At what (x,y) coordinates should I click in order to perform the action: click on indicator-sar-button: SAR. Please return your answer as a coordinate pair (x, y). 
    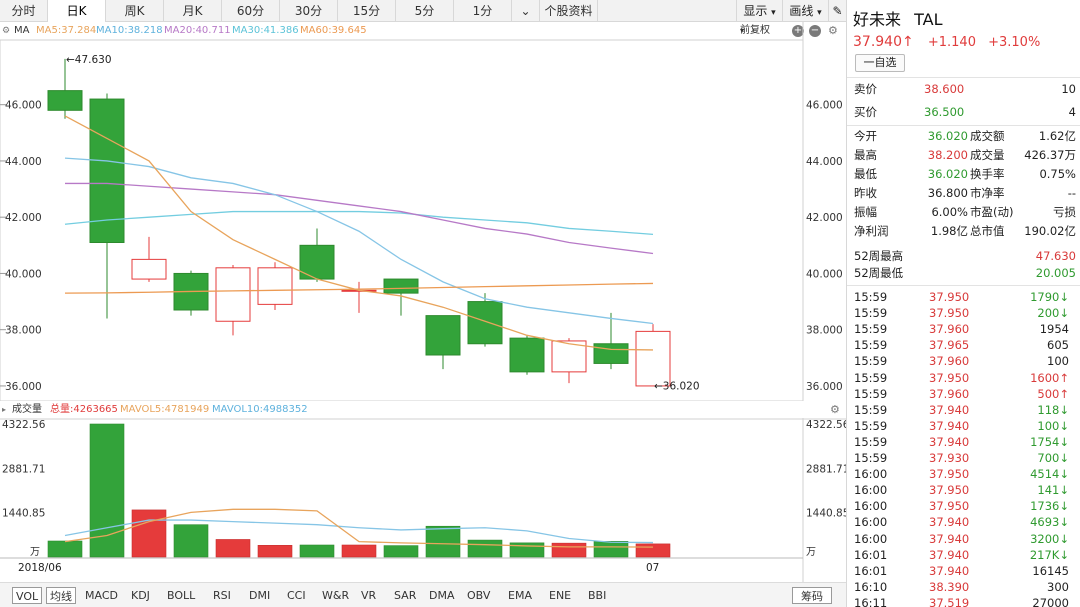
    Looking at the image, I should click on (405, 595).